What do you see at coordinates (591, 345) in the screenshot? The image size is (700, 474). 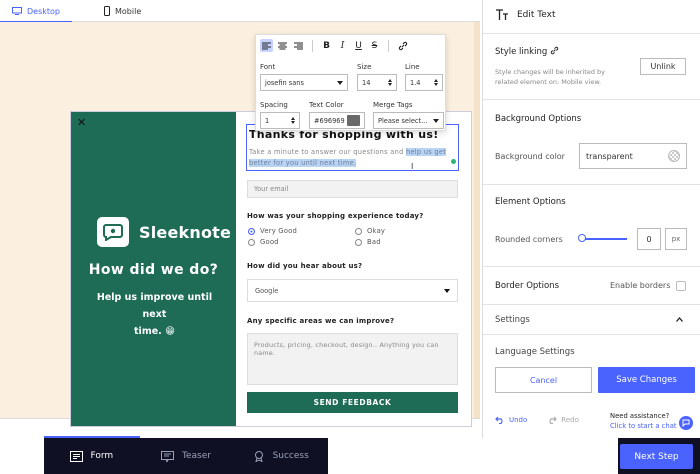 I see `language-settings-section: Language Settings` at bounding box center [591, 345].